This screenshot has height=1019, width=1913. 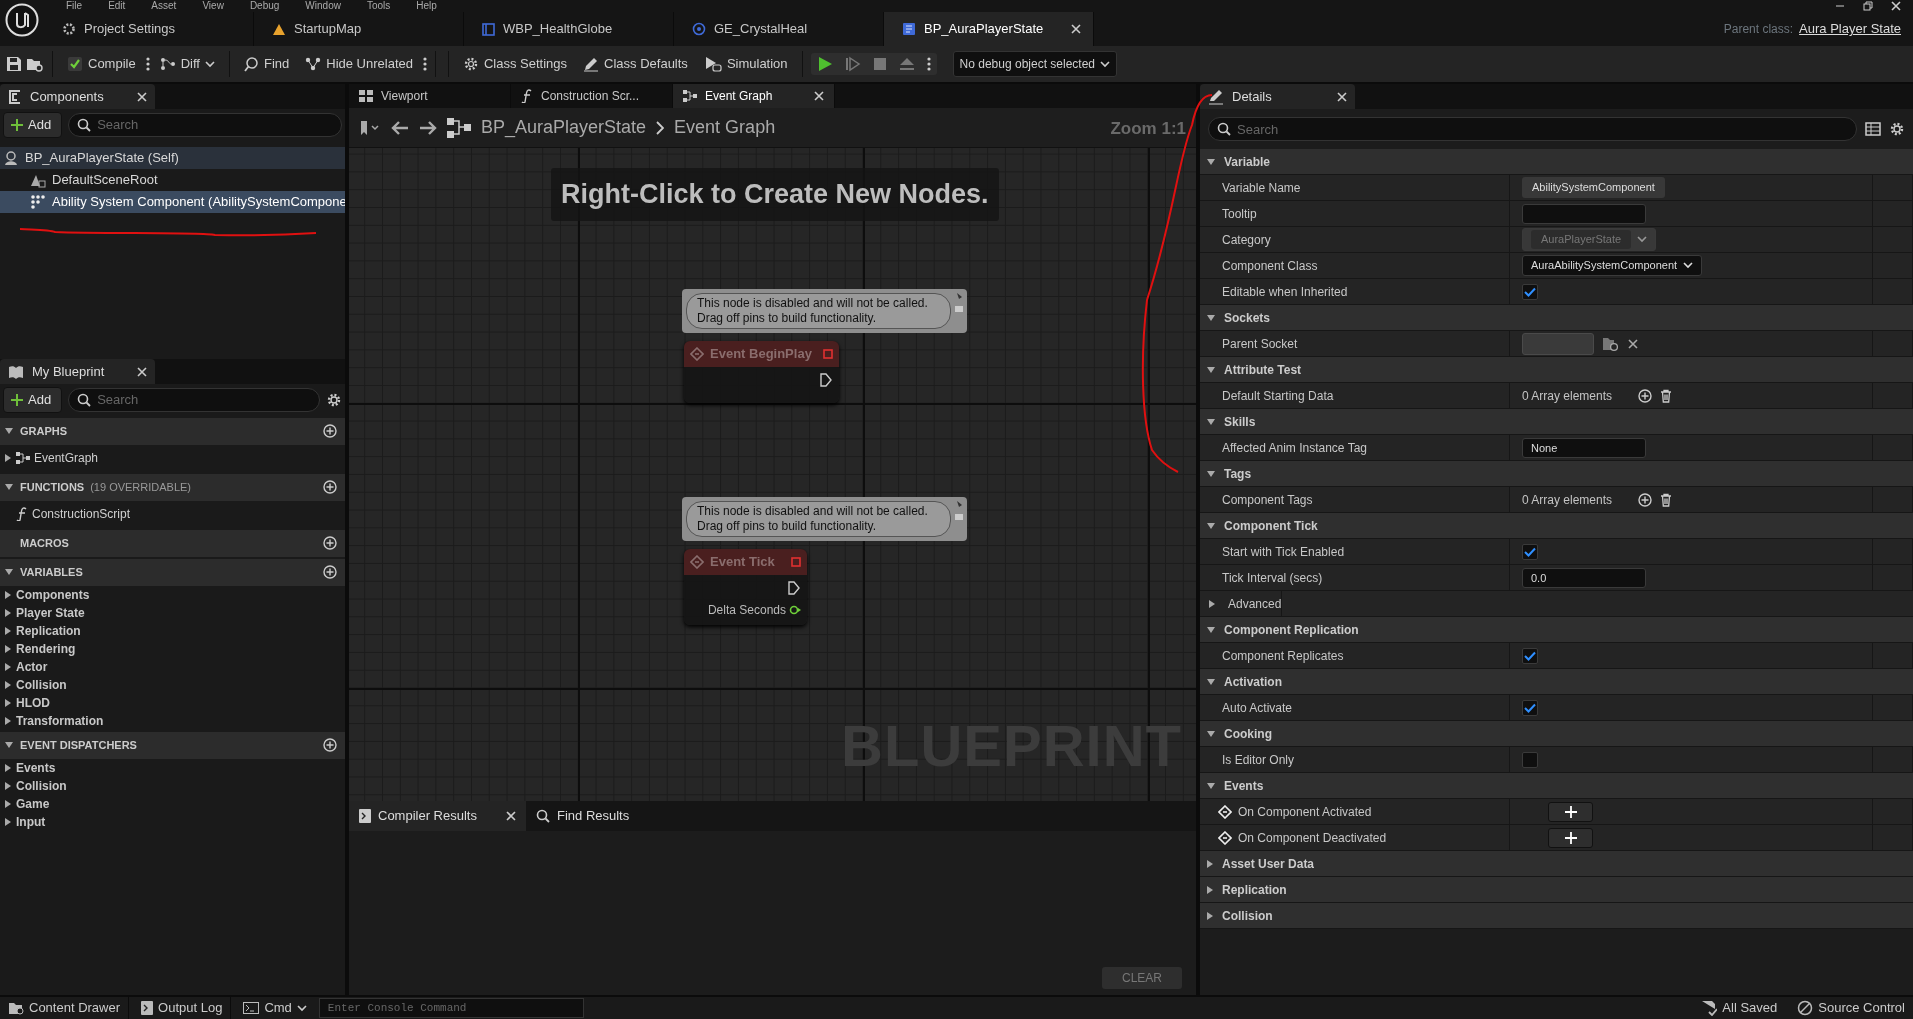 What do you see at coordinates (879, 64) in the screenshot?
I see `stop-icon` at bounding box center [879, 64].